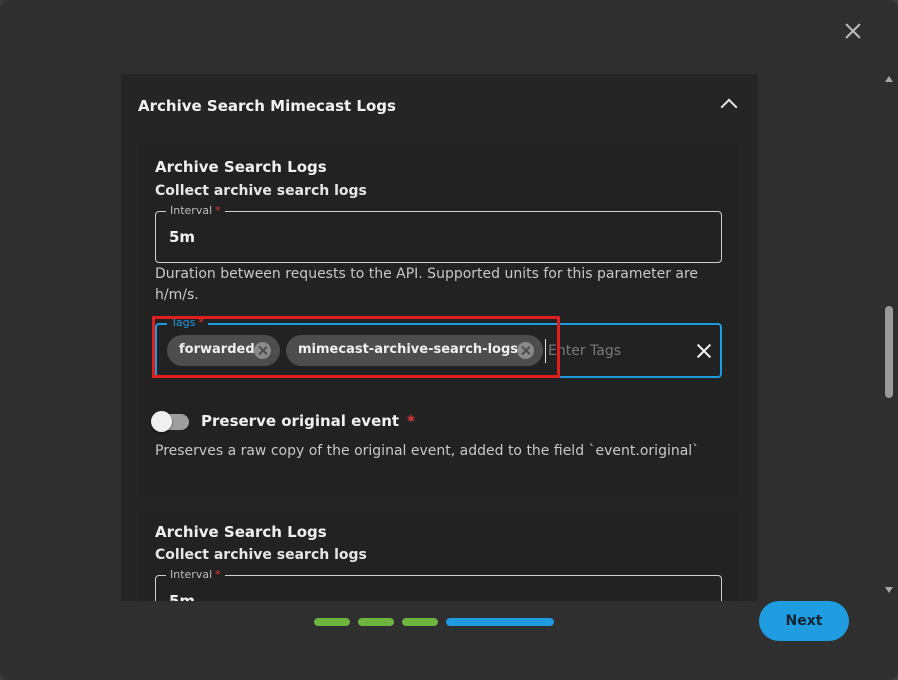  I want to click on progress-stepper, so click(434, 622).